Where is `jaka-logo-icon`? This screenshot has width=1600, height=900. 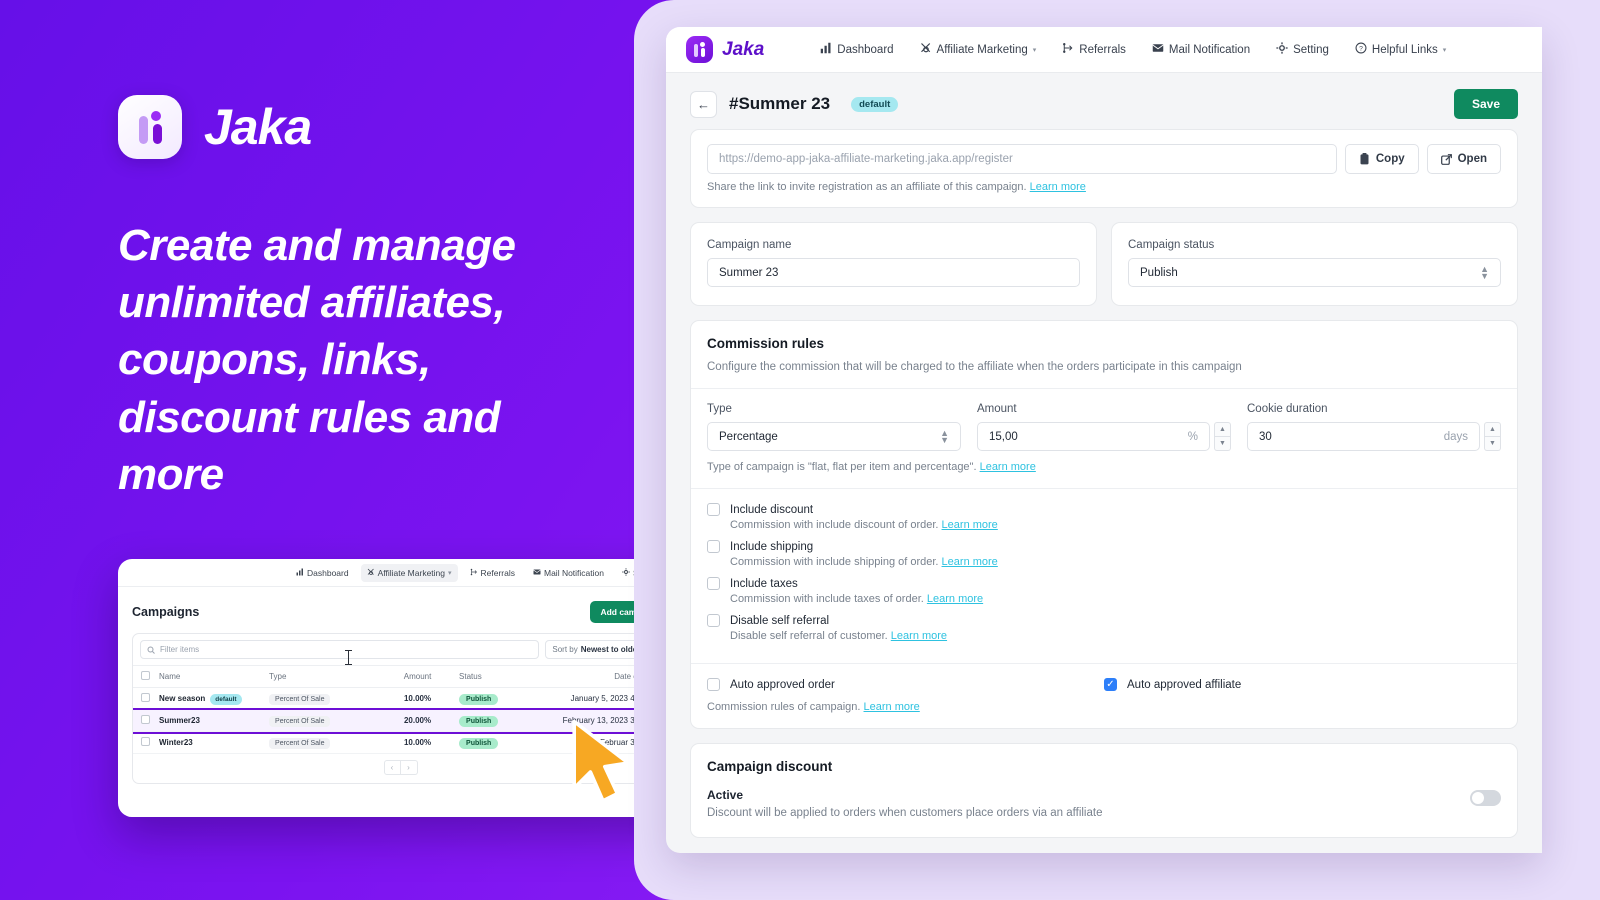
jaka-logo-icon is located at coordinates (150, 127).